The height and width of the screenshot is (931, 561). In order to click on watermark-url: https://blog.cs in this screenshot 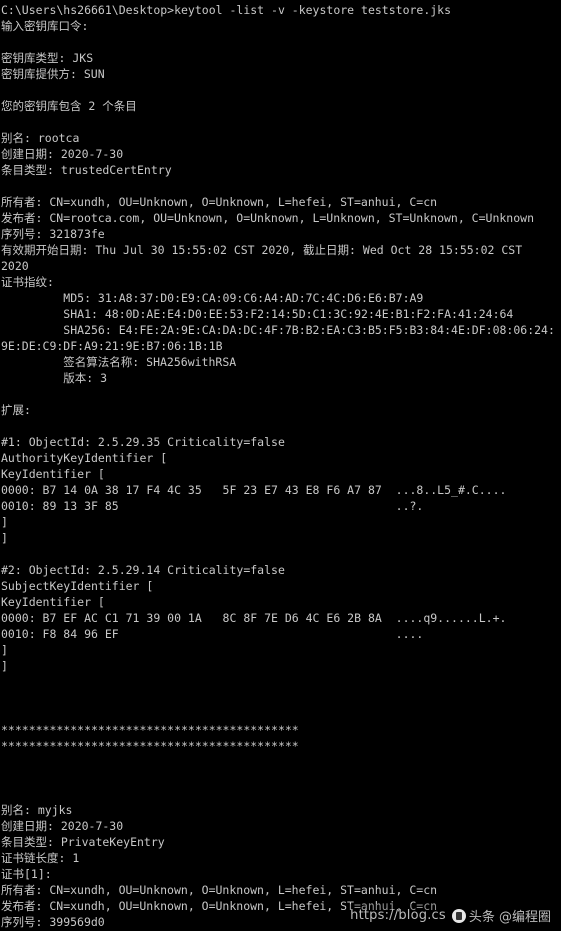, I will do `click(398, 915)`.